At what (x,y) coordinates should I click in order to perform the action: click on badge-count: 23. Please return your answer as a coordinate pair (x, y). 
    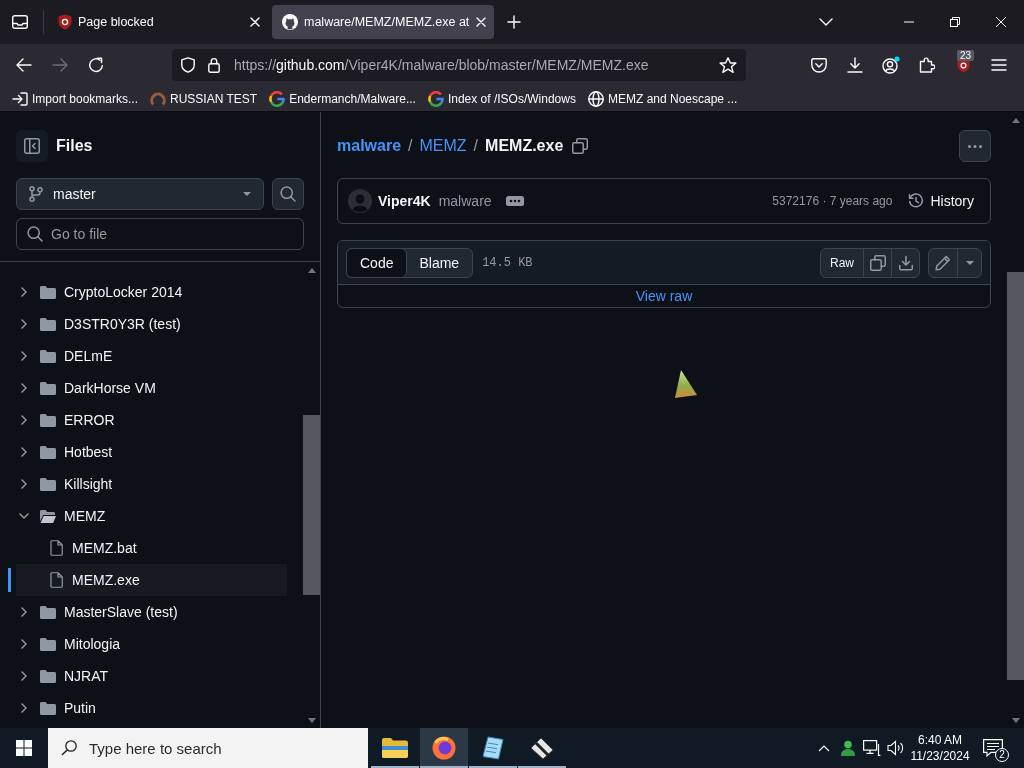
    Looking at the image, I should click on (966, 55).